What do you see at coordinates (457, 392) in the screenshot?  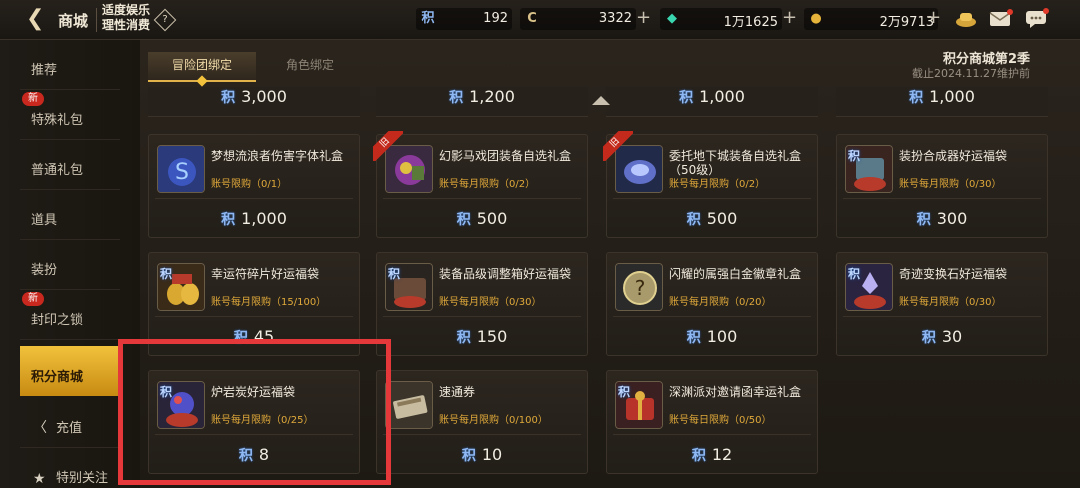 I see `product-name: 速通券` at bounding box center [457, 392].